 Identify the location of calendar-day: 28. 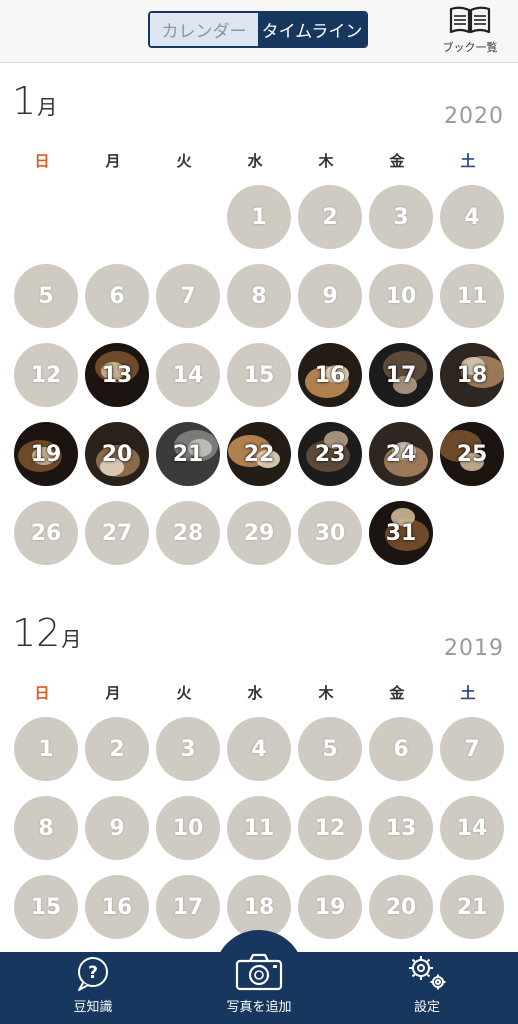
(188, 533).